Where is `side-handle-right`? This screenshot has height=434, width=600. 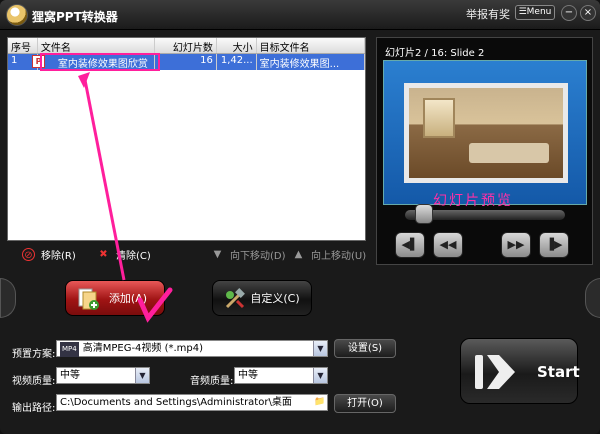
side-handle-right is located at coordinates (592, 298).